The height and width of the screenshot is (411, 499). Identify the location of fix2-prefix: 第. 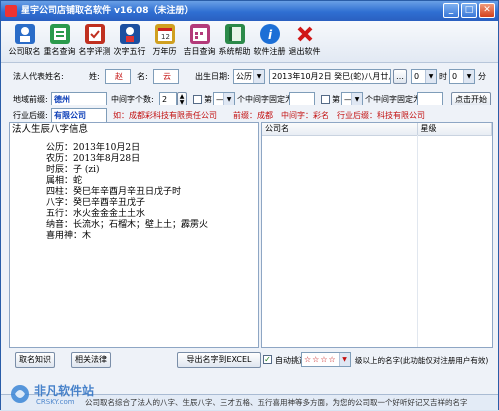
(336, 99).